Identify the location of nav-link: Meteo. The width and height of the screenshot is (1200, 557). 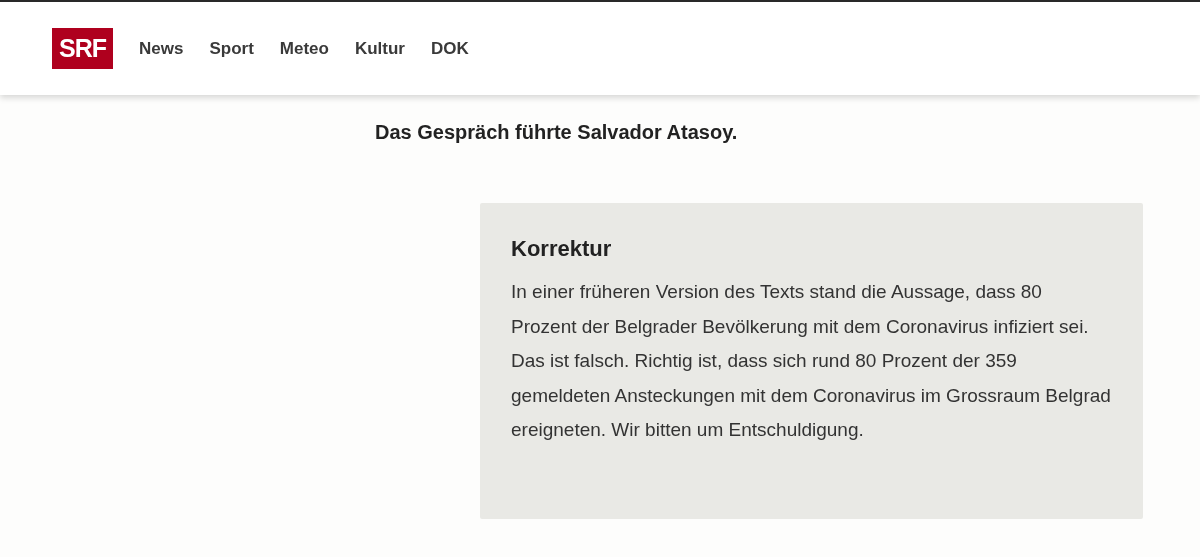
(304, 48).